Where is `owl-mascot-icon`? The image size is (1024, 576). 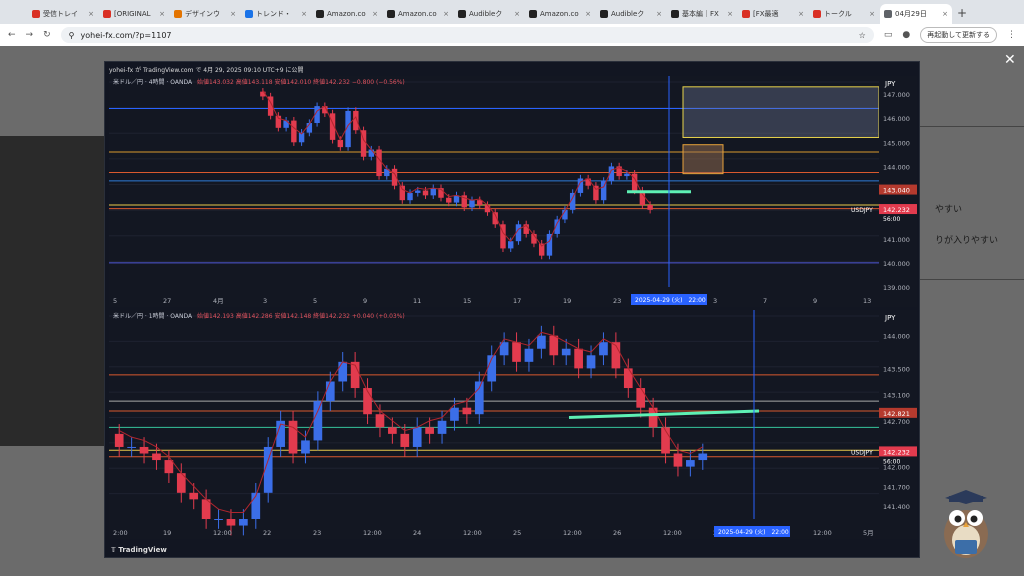 owl-mascot-icon is located at coordinates (966, 524).